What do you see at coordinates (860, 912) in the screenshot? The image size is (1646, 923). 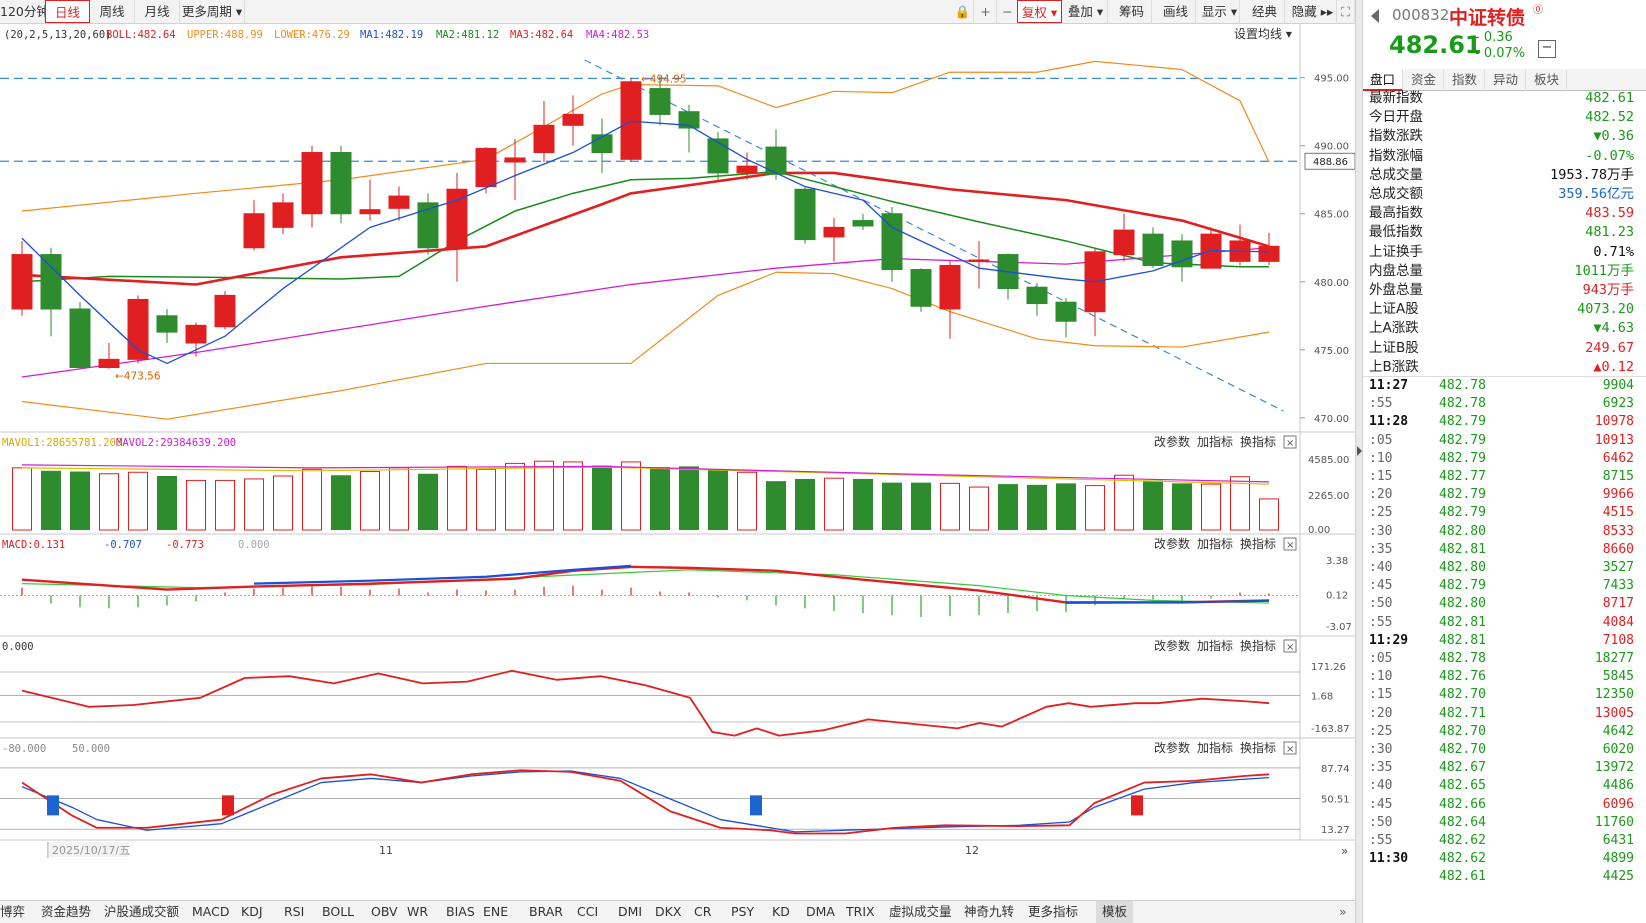 I see `indicator-tab: TRIX` at bounding box center [860, 912].